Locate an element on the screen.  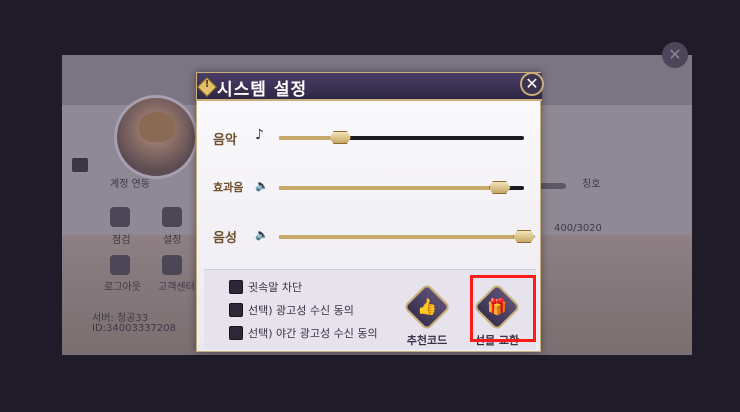
ad-consent-checkbox: 선택) 광고성 수신 동의 is located at coordinates (291, 310).